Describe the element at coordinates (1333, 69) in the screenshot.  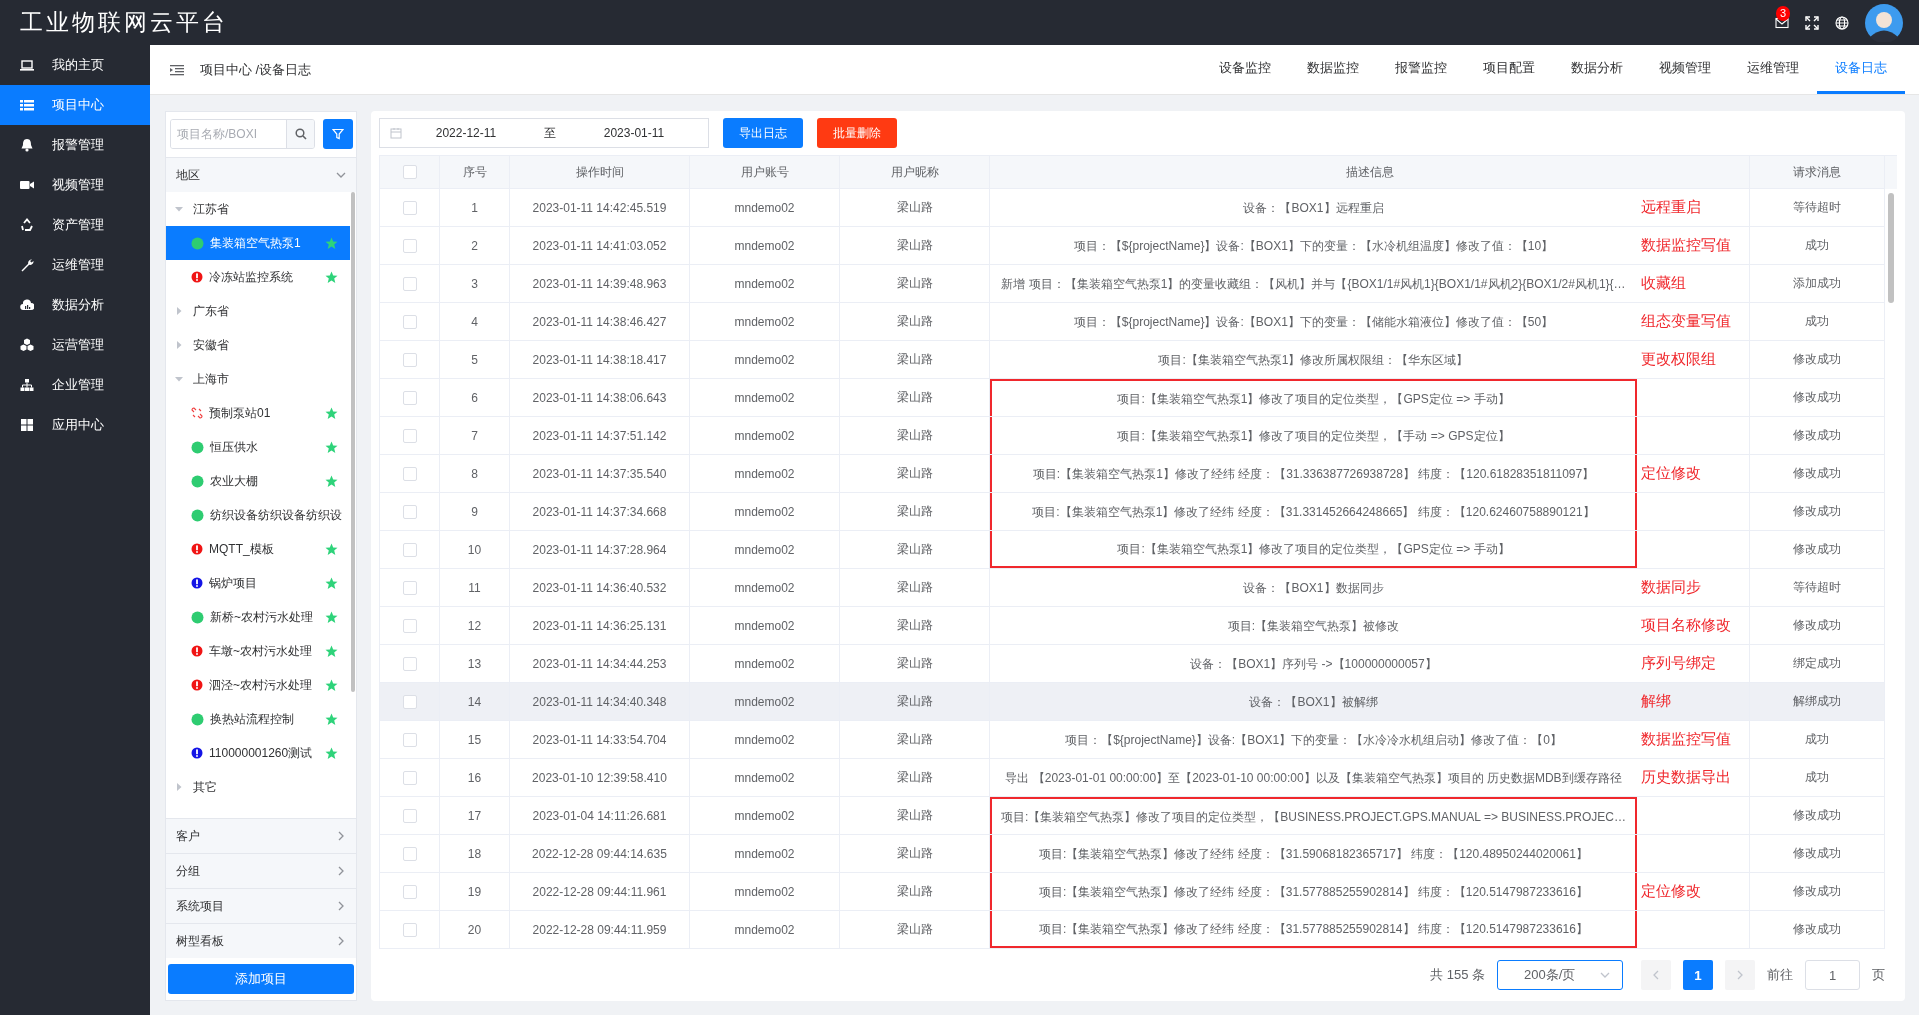
I see `nav-tab: 数据监控` at that location.